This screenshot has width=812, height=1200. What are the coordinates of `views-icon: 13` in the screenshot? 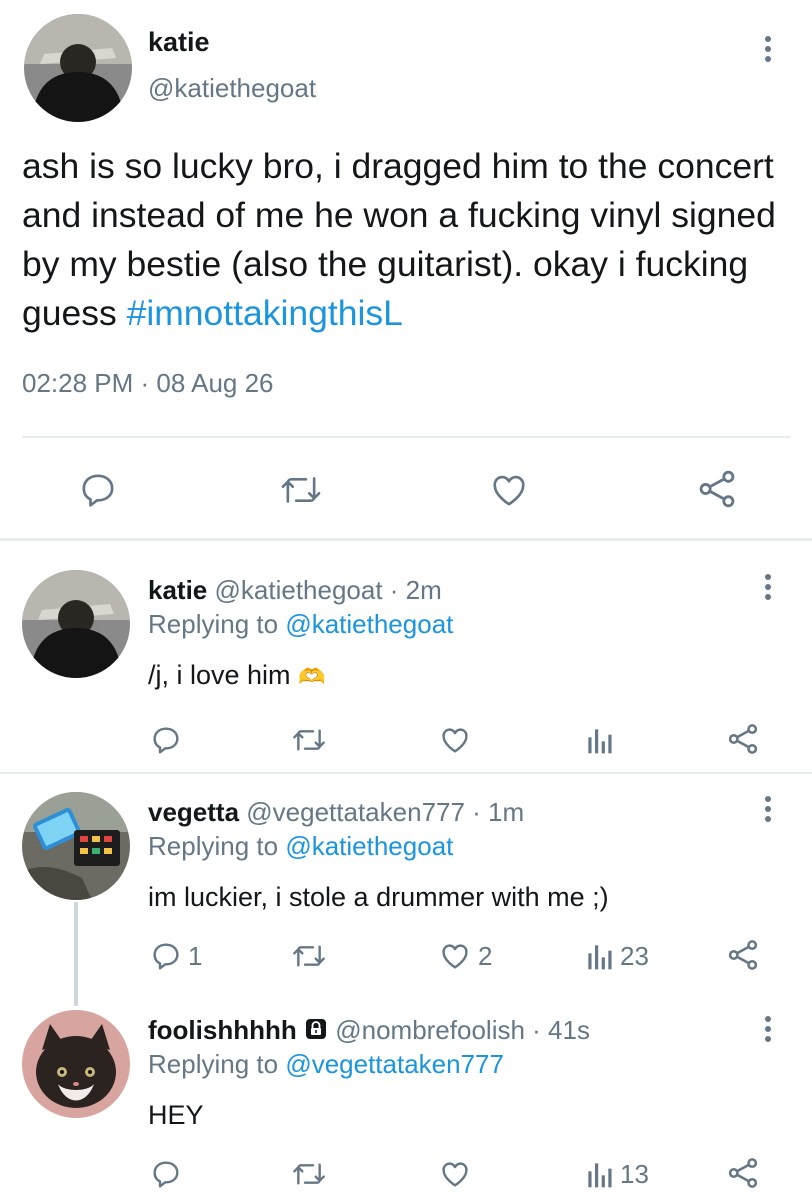 It's located at (616, 1174).